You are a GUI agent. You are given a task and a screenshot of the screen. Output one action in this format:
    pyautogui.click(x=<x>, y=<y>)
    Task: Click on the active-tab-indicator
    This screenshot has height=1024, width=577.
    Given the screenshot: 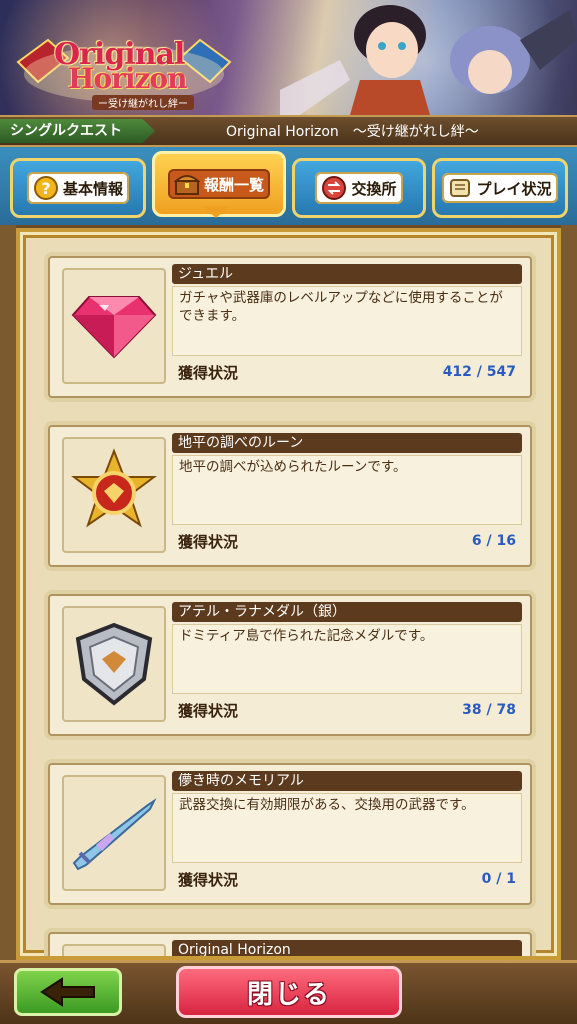 What is the action you would take?
    pyautogui.click(x=216, y=212)
    